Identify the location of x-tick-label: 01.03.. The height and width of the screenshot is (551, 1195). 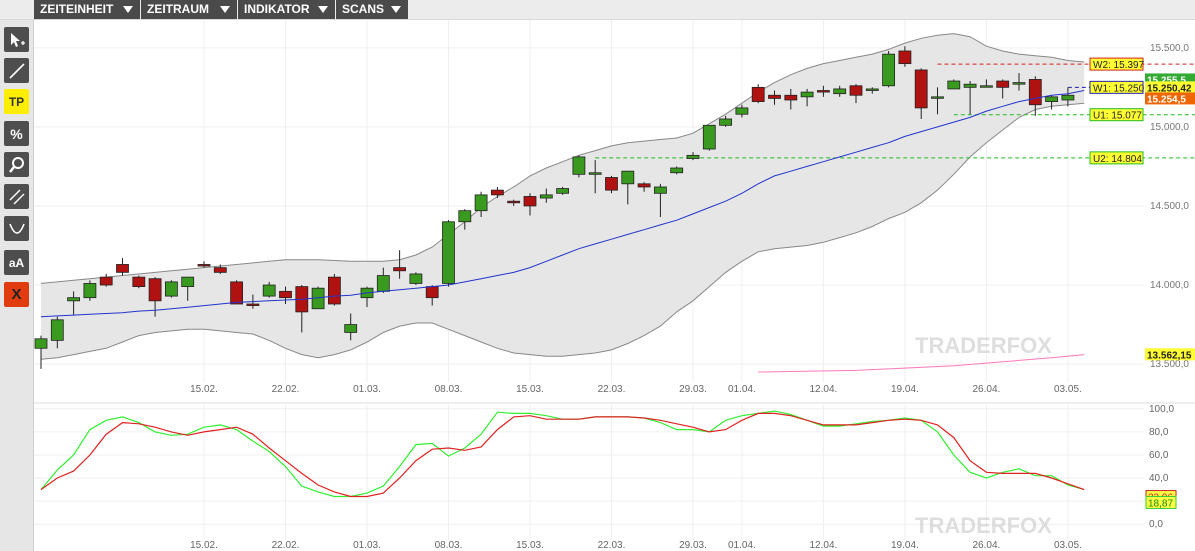
(367, 389).